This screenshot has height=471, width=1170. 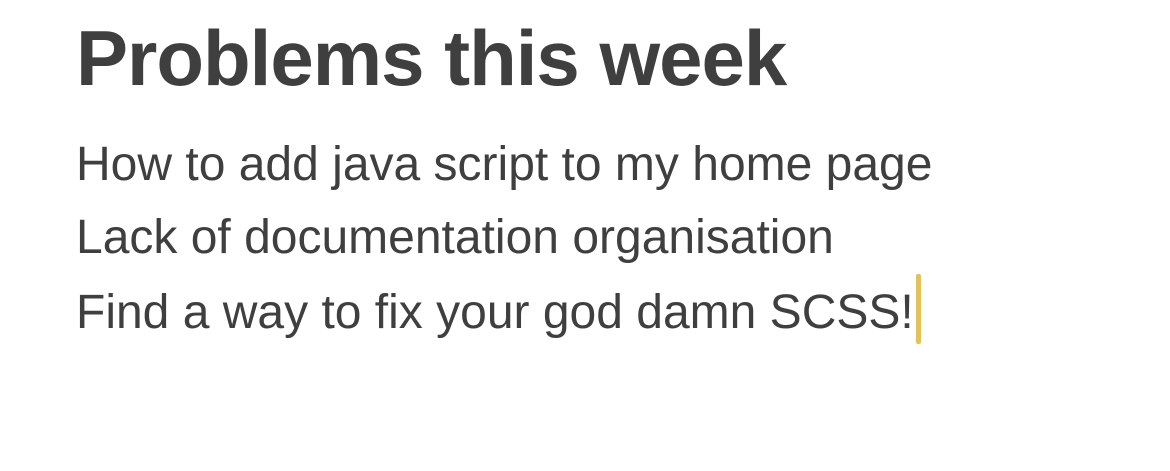 I want to click on note-line-text: Lack of documentation organisation, so click(x=455, y=237).